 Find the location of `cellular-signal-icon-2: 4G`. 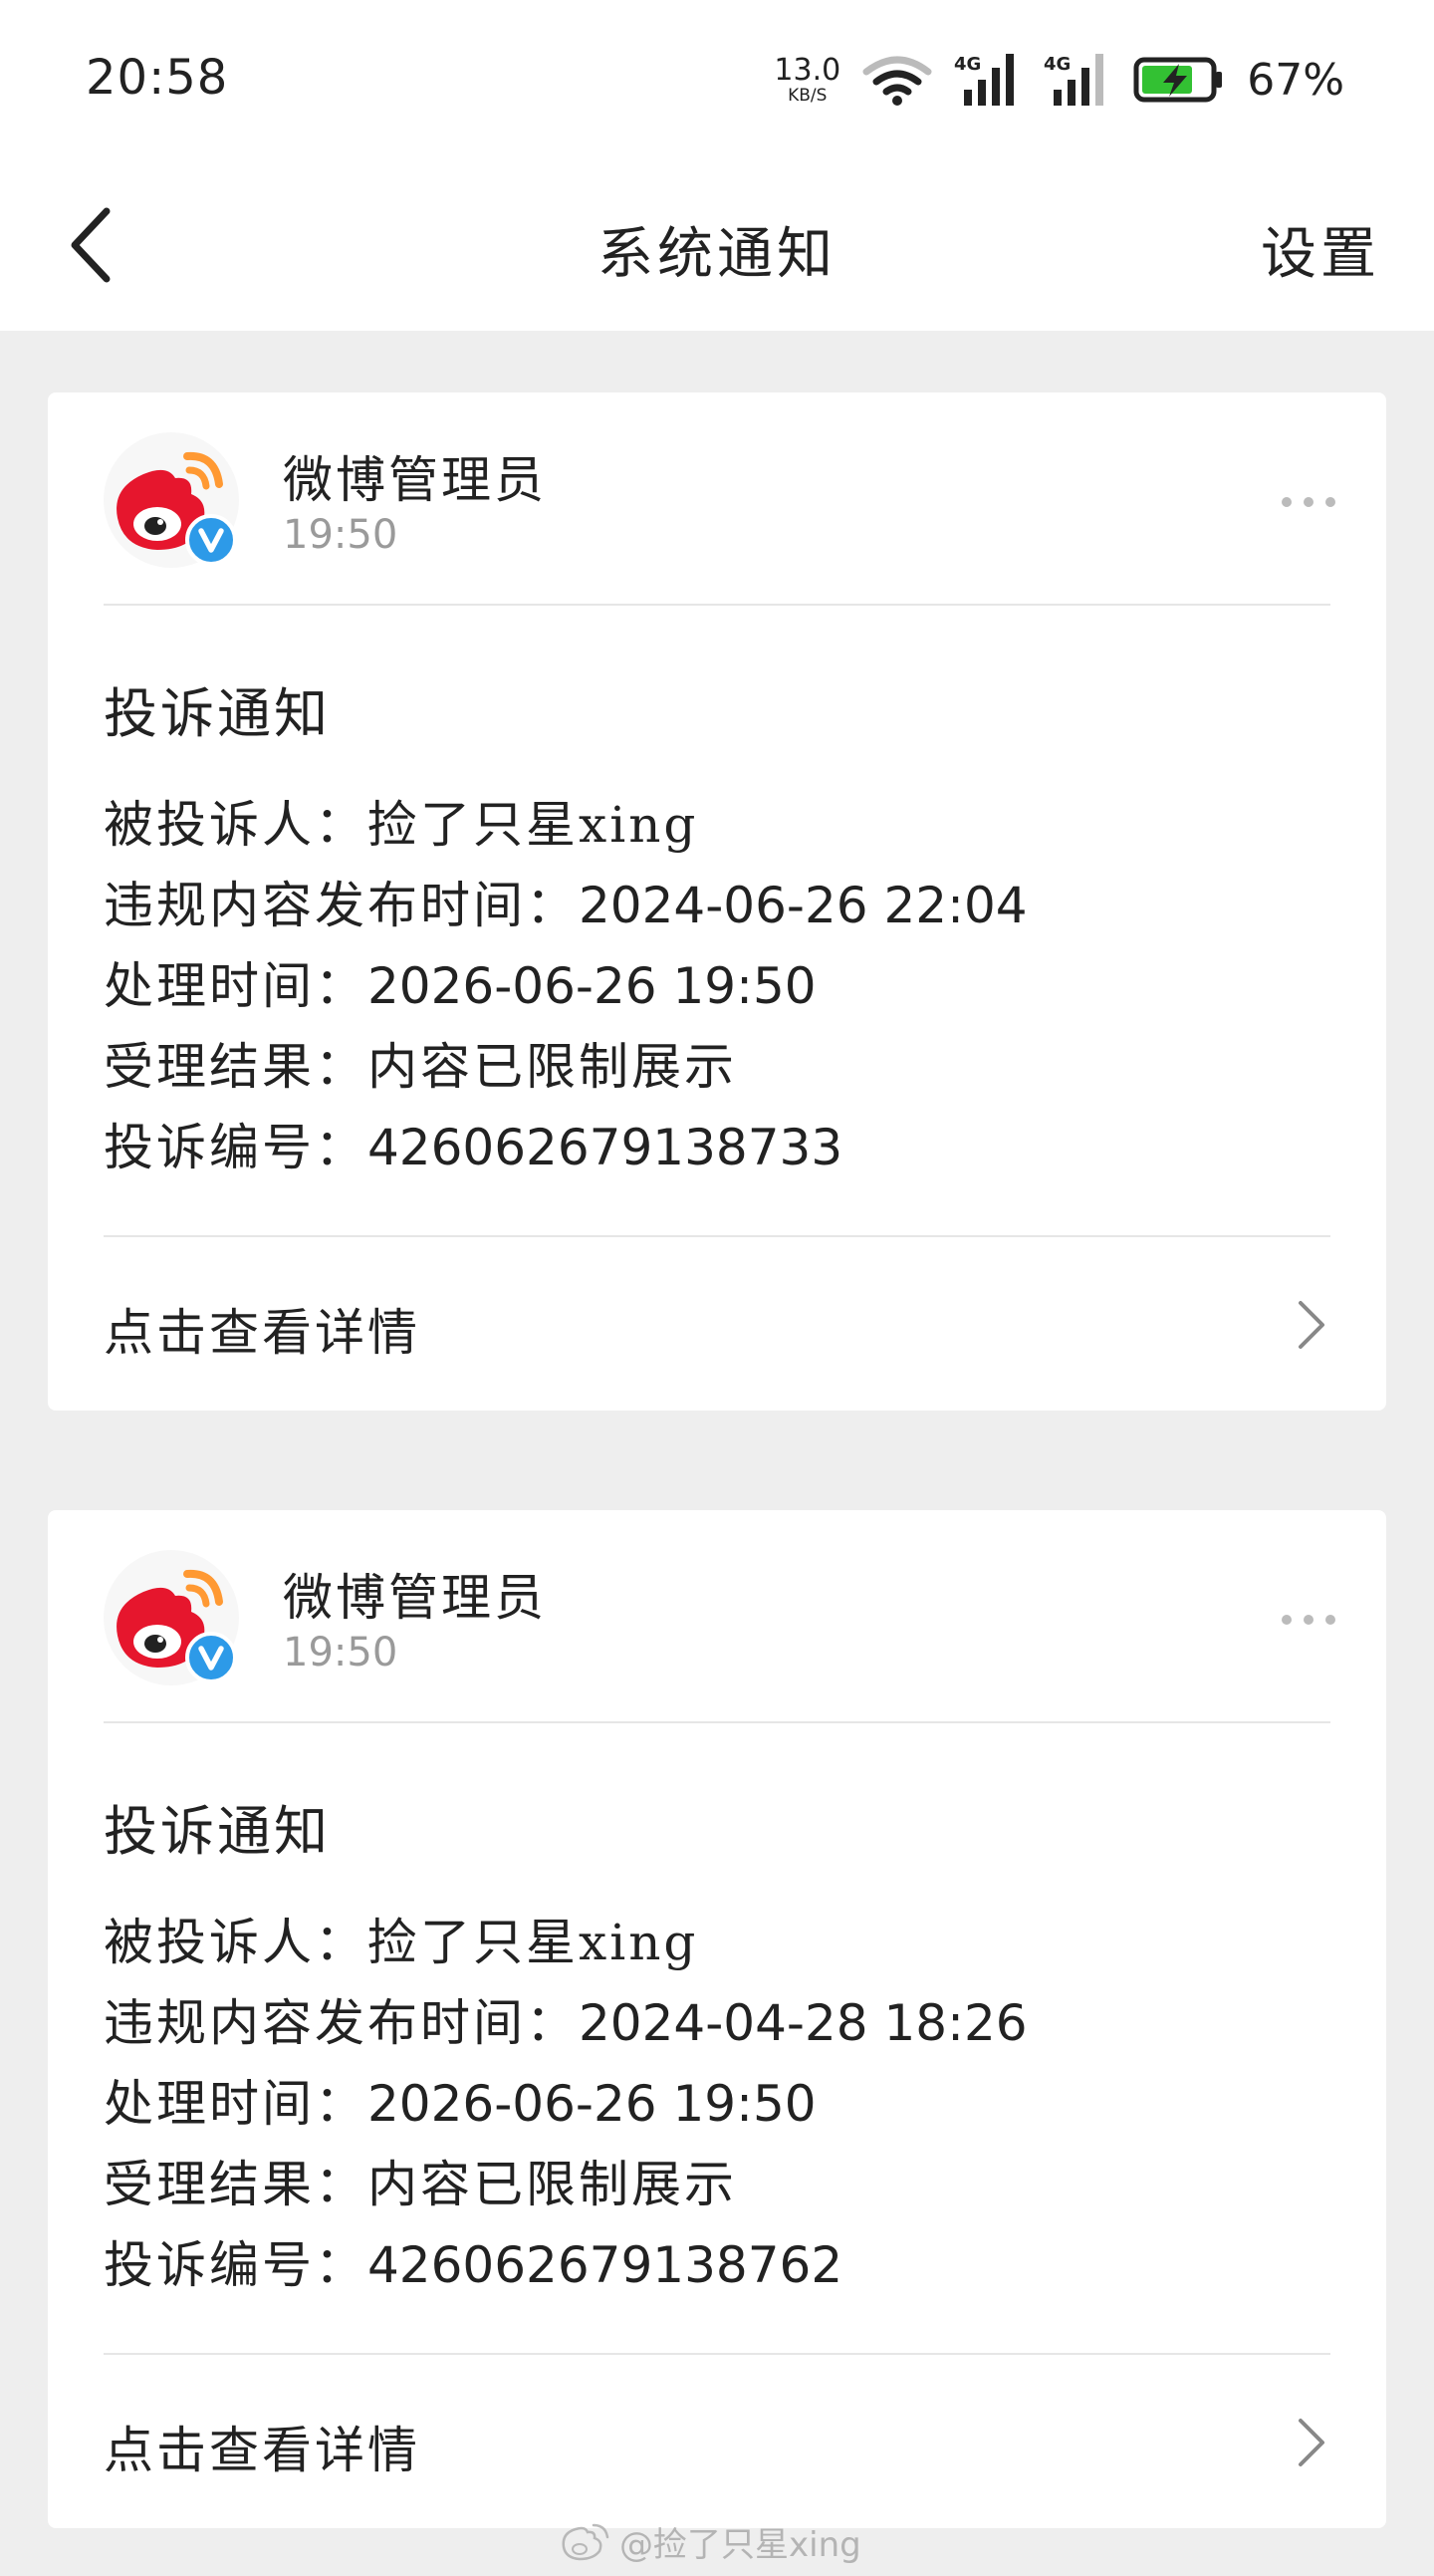

cellular-signal-icon-2: 4G is located at coordinates (1074, 80).